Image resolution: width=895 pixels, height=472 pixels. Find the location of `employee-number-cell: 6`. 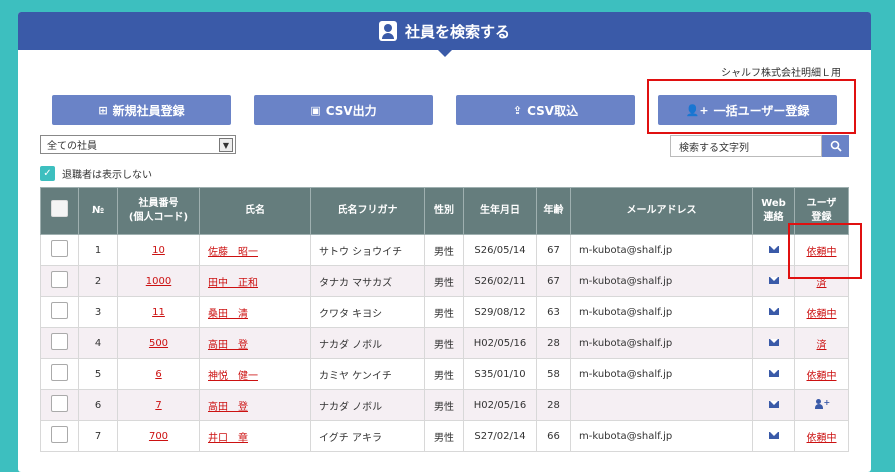

employee-number-cell: 6 is located at coordinates (158, 374).